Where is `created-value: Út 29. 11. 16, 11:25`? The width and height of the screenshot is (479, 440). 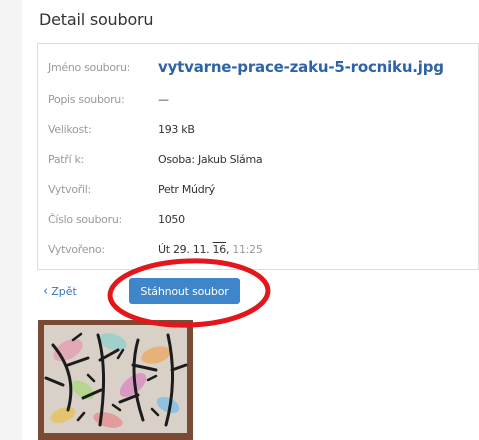
created-value: Út 29. 11. 16, 11:25 is located at coordinates (210, 249).